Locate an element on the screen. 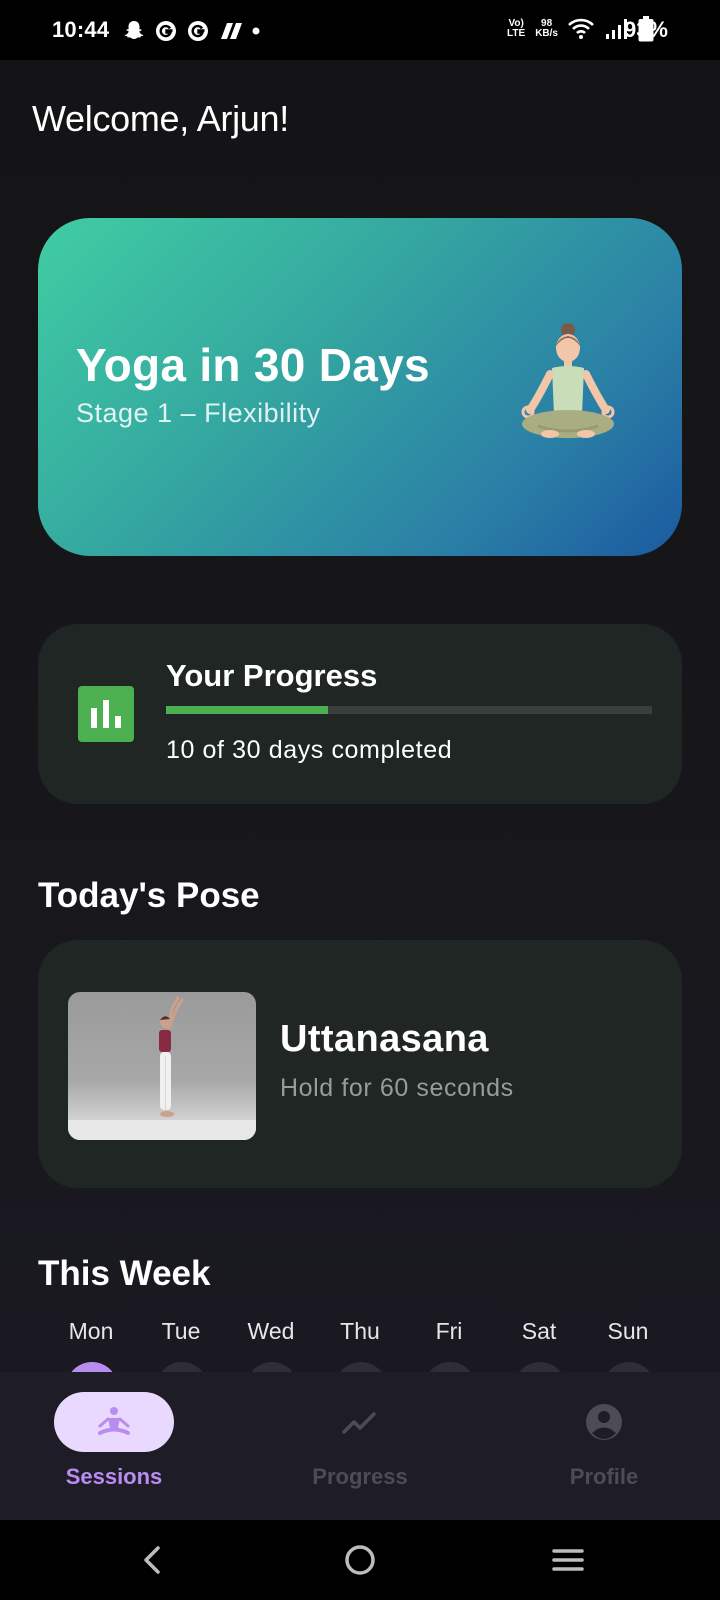 This screenshot has height=1600, width=720. nav-progress: Progress is located at coordinates (360, 1447).